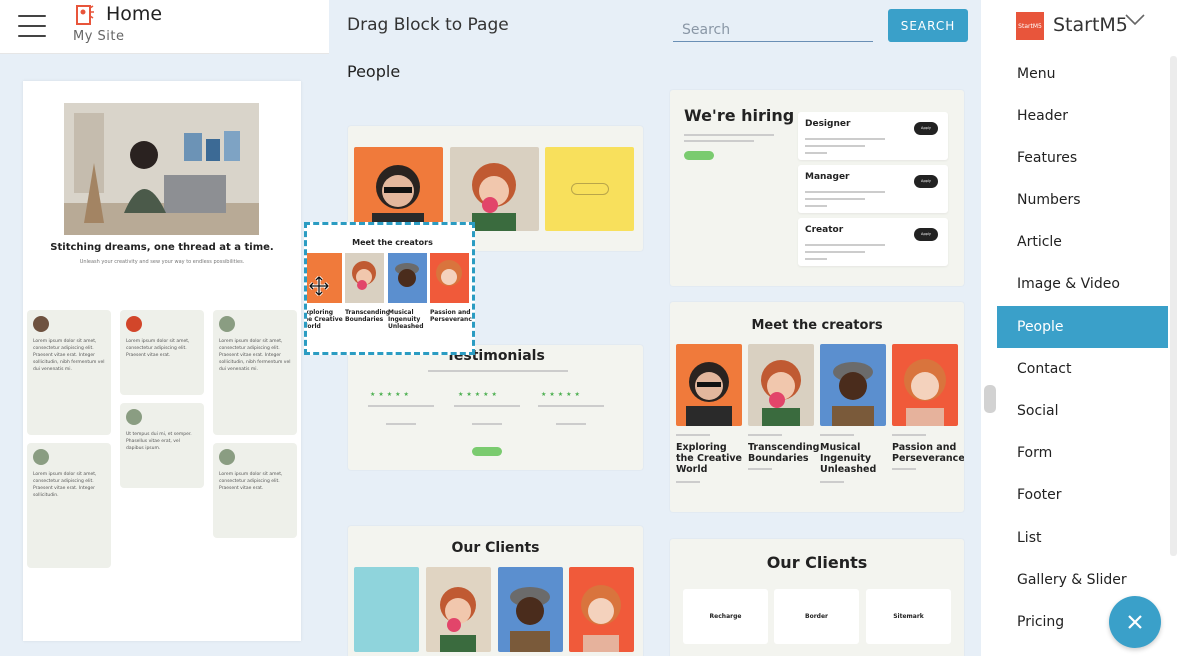 The height and width of the screenshot is (656, 1178). I want to click on menu-item-article: Article, so click(1082, 242).